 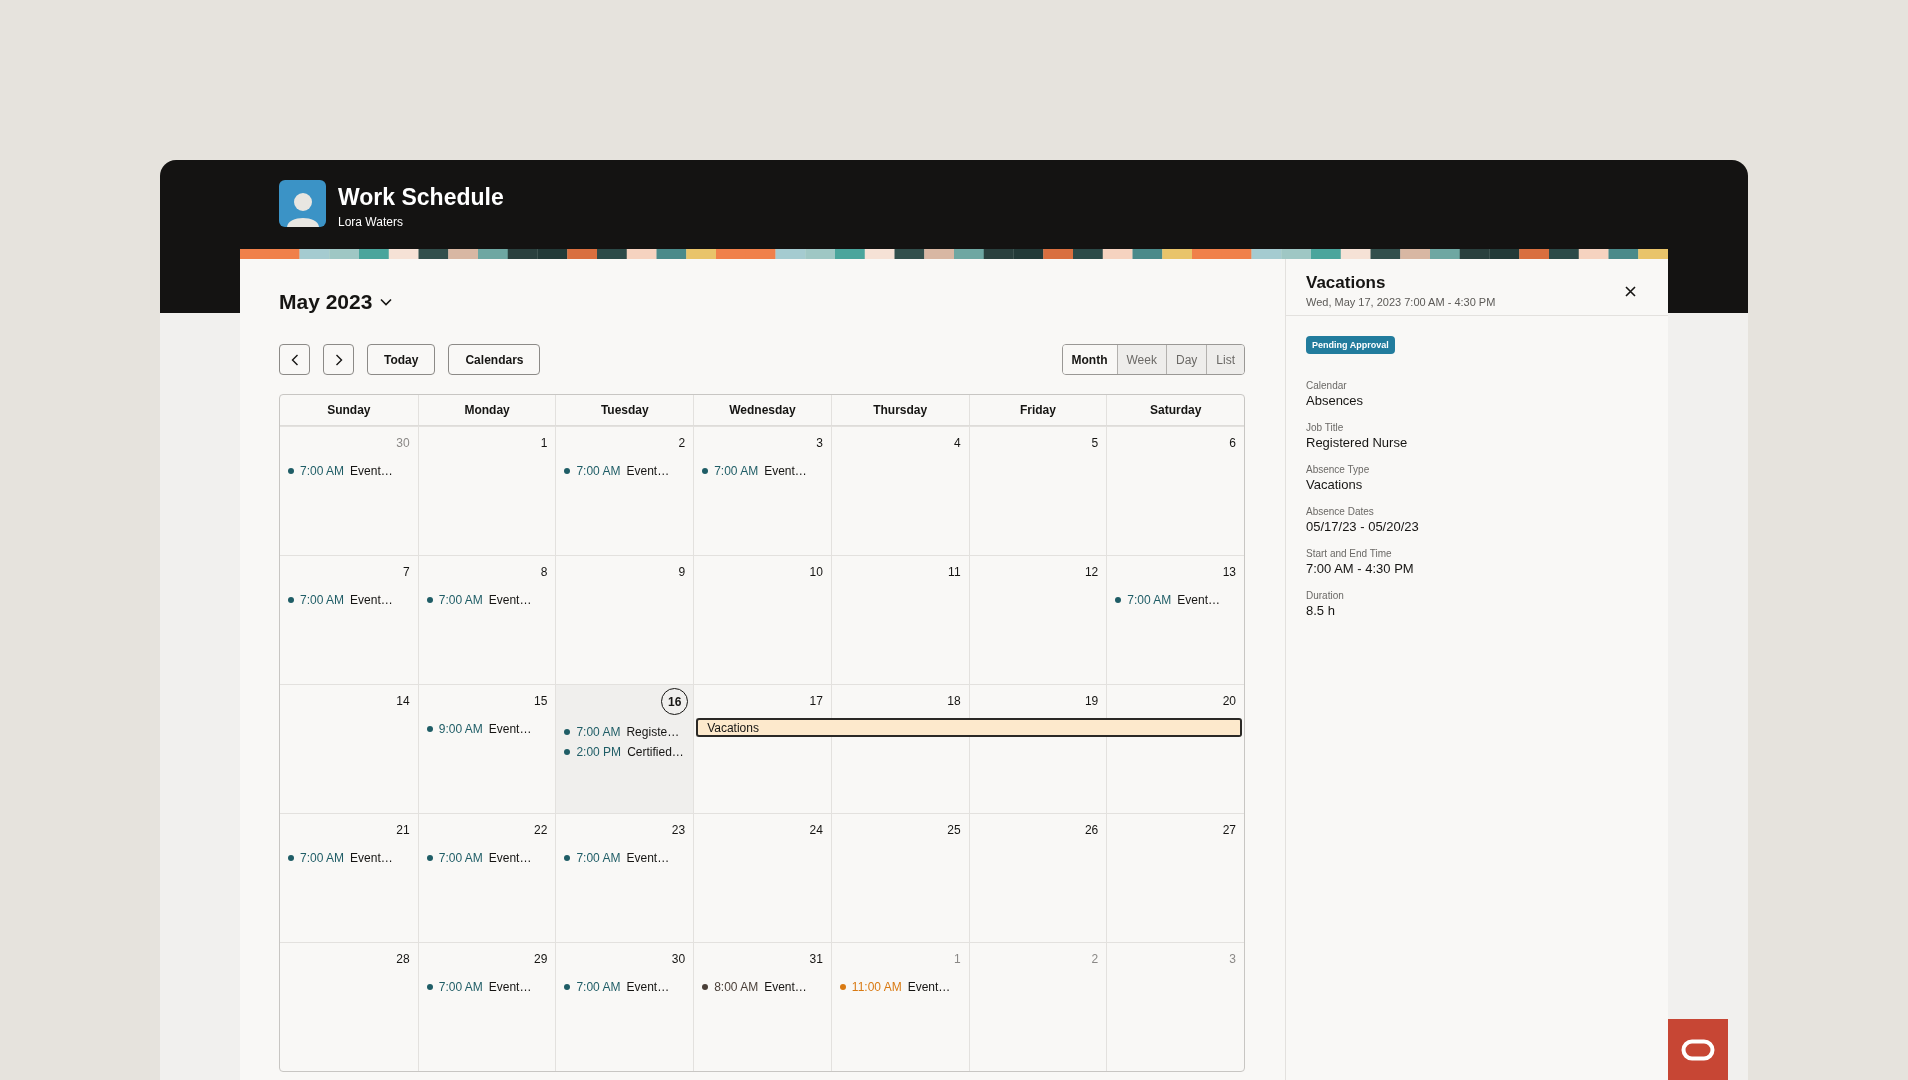 What do you see at coordinates (494, 359) in the screenshot?
I see `toolbar-button: Calendars` at bounding box center [494, 359].